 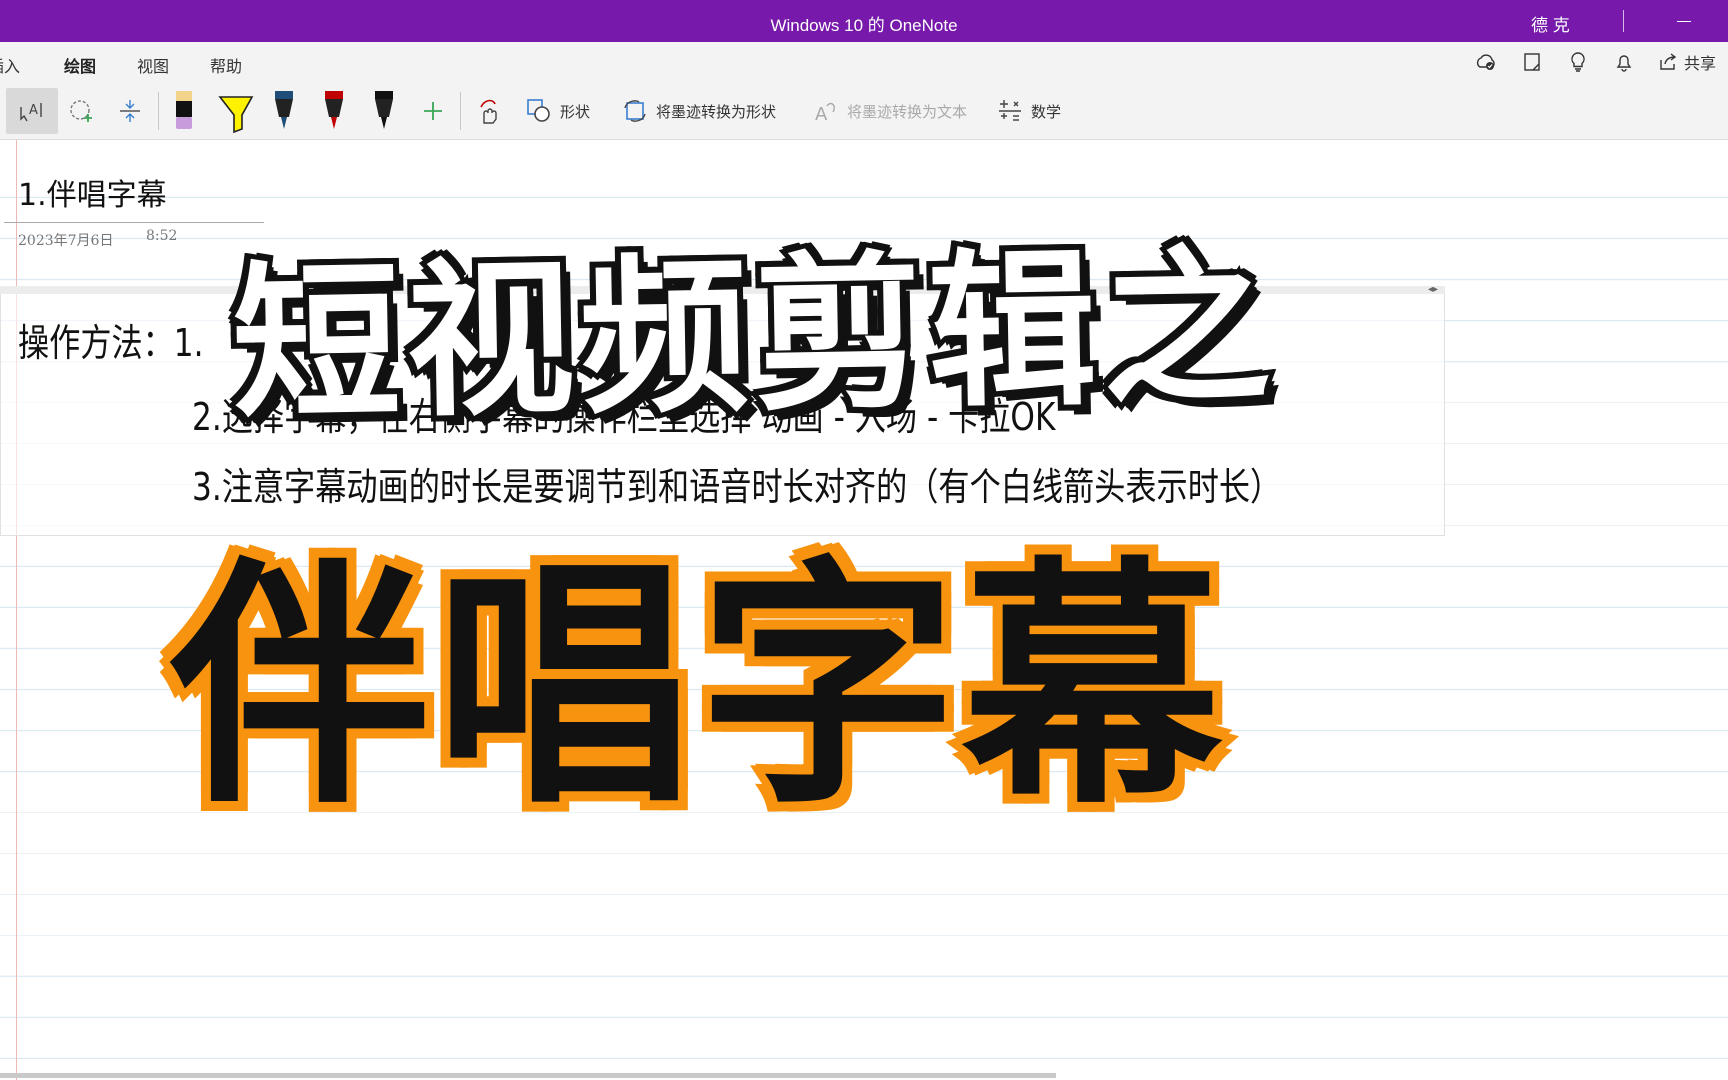 What do you see at coordinates (574, 111) in the screenshot?
I see `shapes-label: 形状` at bounding box center [574, 111].